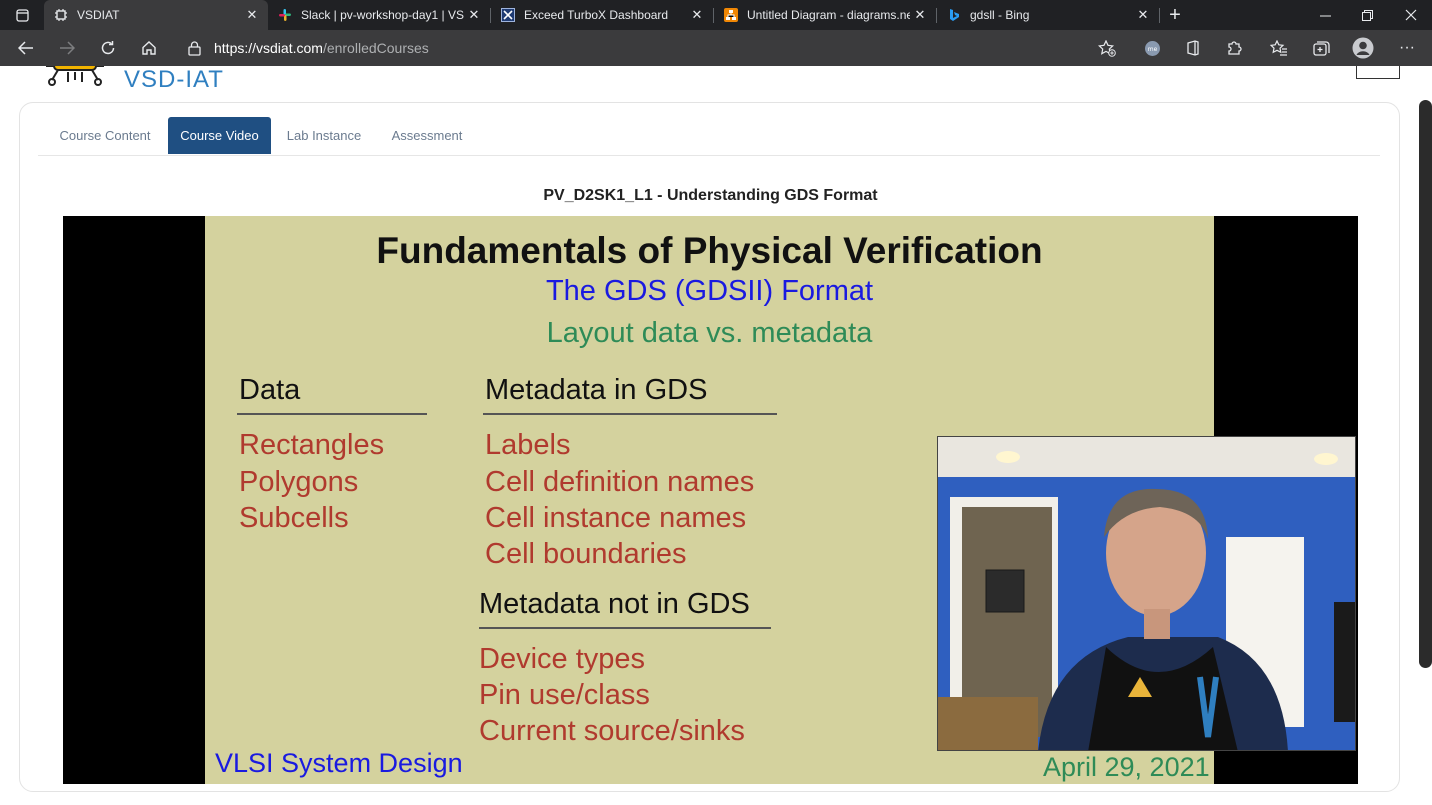  Describe the element at coordinates (196, 48) in the screenshot. I see `lock-icon` at that location.